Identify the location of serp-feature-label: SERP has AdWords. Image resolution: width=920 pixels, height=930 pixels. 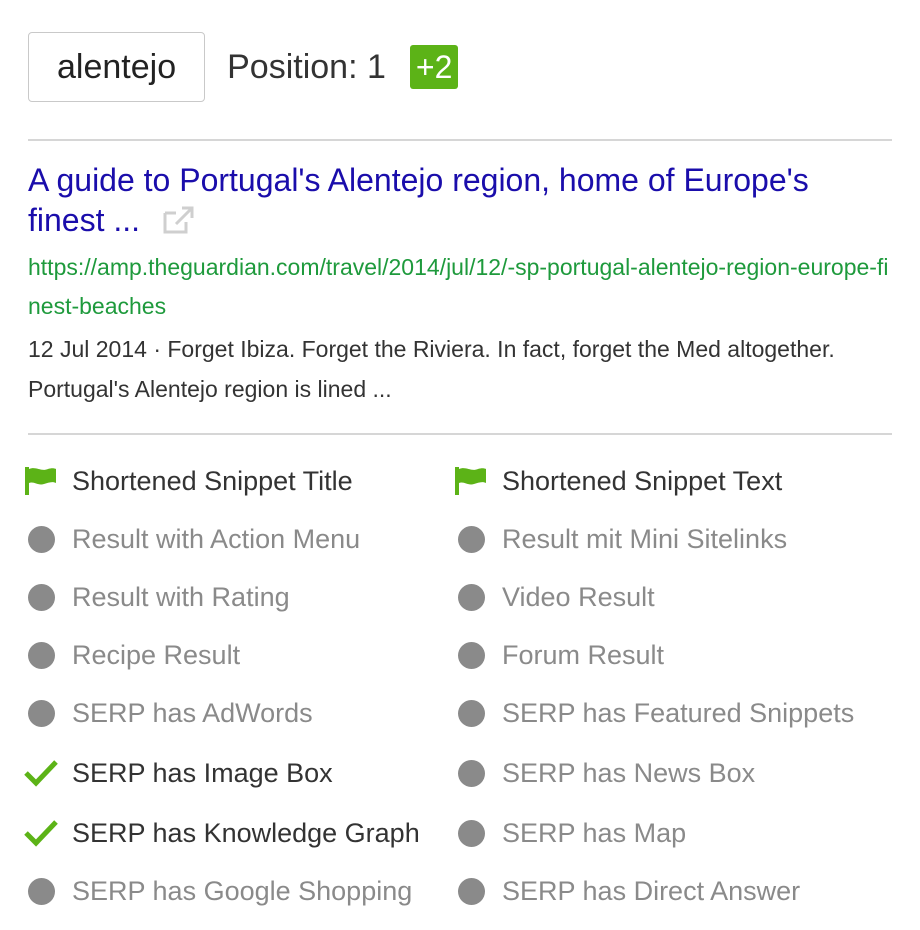
(192, 712).